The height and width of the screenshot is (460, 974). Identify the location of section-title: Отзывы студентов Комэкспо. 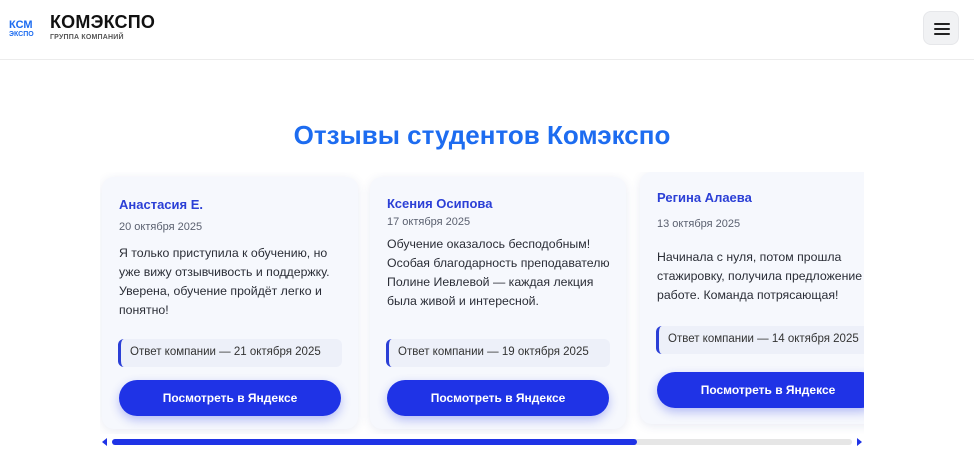
(482, 135).